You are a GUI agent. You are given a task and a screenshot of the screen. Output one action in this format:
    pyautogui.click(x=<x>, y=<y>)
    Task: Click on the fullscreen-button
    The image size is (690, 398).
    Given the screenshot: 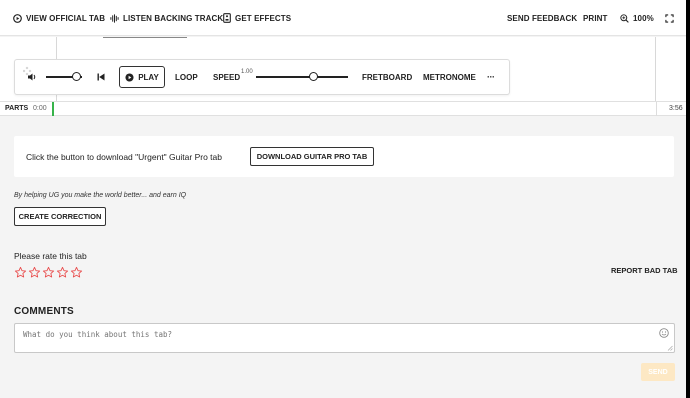 What is the action you would take?
    pyautogui.click(x=669, y=18)
    